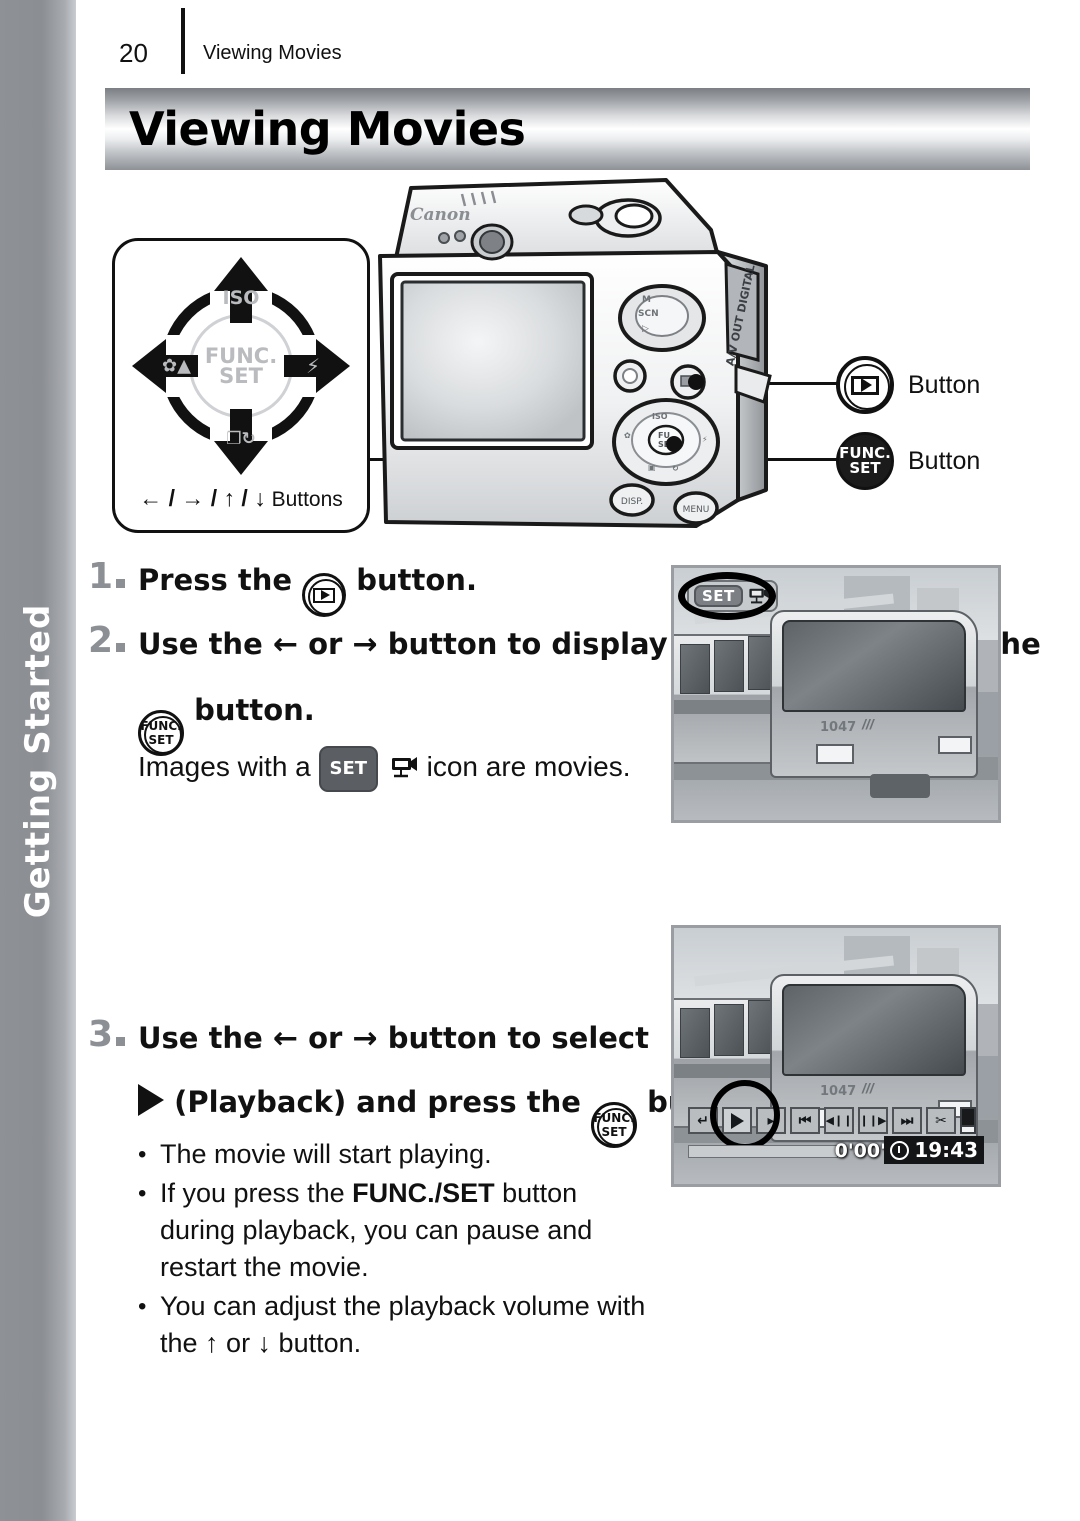 This screenshot has height=1521, width=1080. Describe the element at coordinates (955, 745) in the screenshot. I see `train-headlight-right` at that location.